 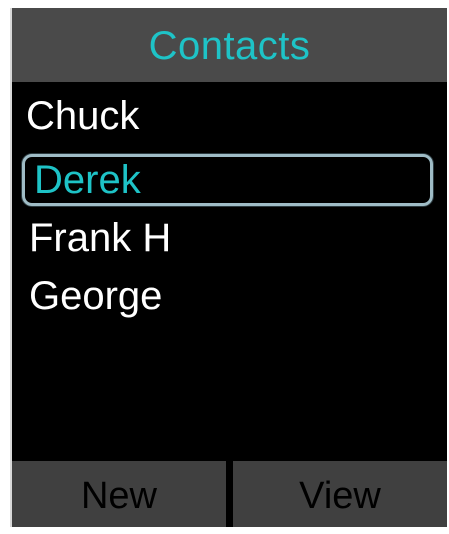 I want to click on softkey-bar: New View, so click(x=229, y=494).